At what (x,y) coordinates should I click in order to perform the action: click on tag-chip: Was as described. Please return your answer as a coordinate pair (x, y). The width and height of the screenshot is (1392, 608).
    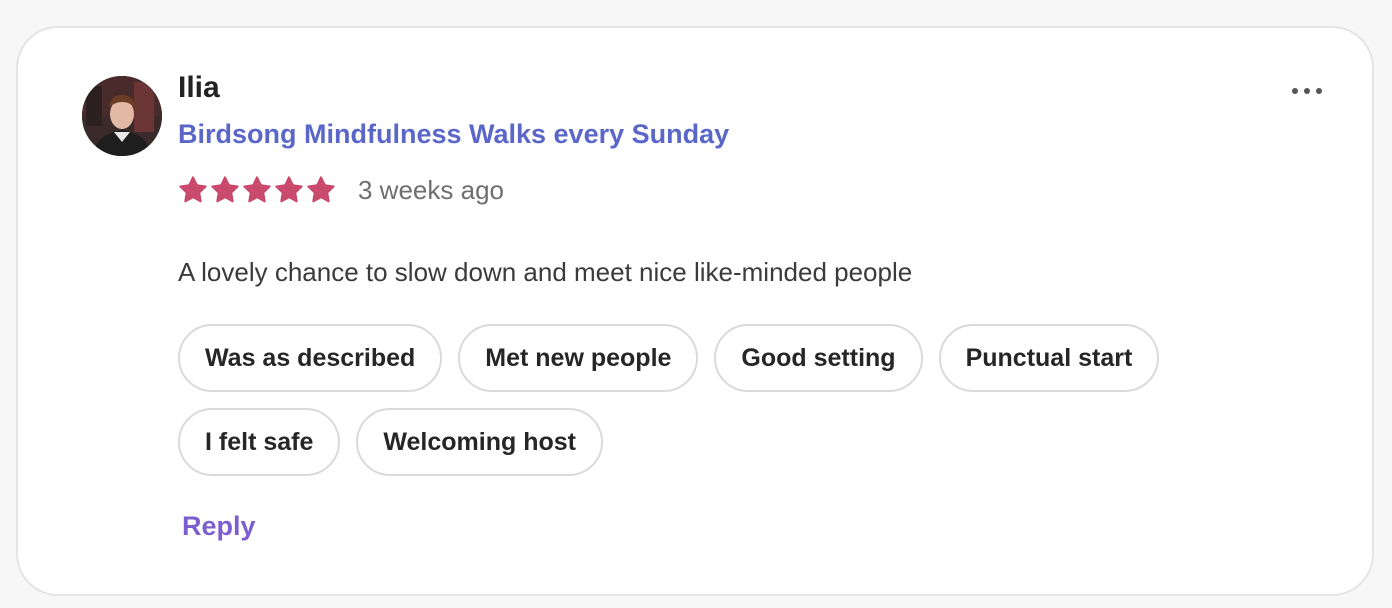
    Looking at the image, I should click on (310, 358).